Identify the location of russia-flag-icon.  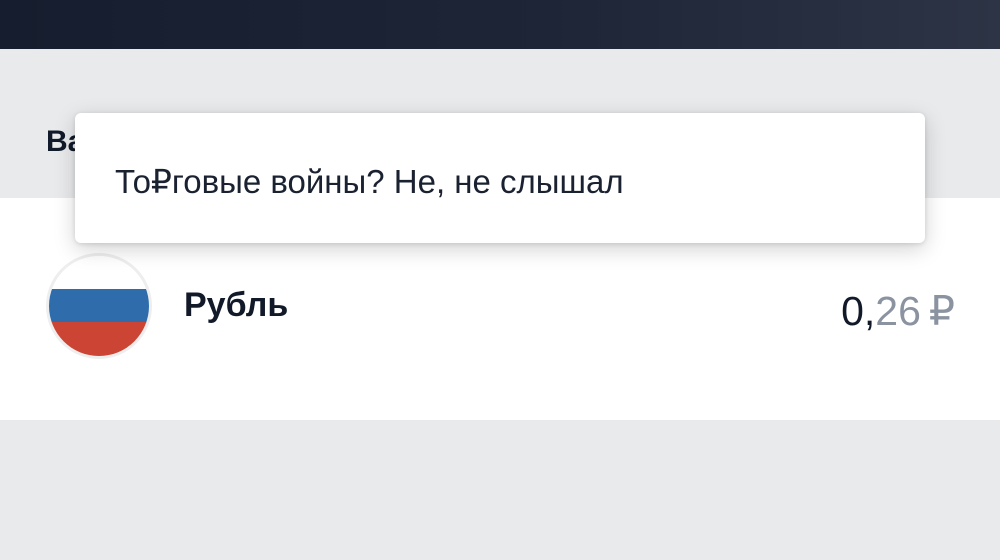
(99, 306).